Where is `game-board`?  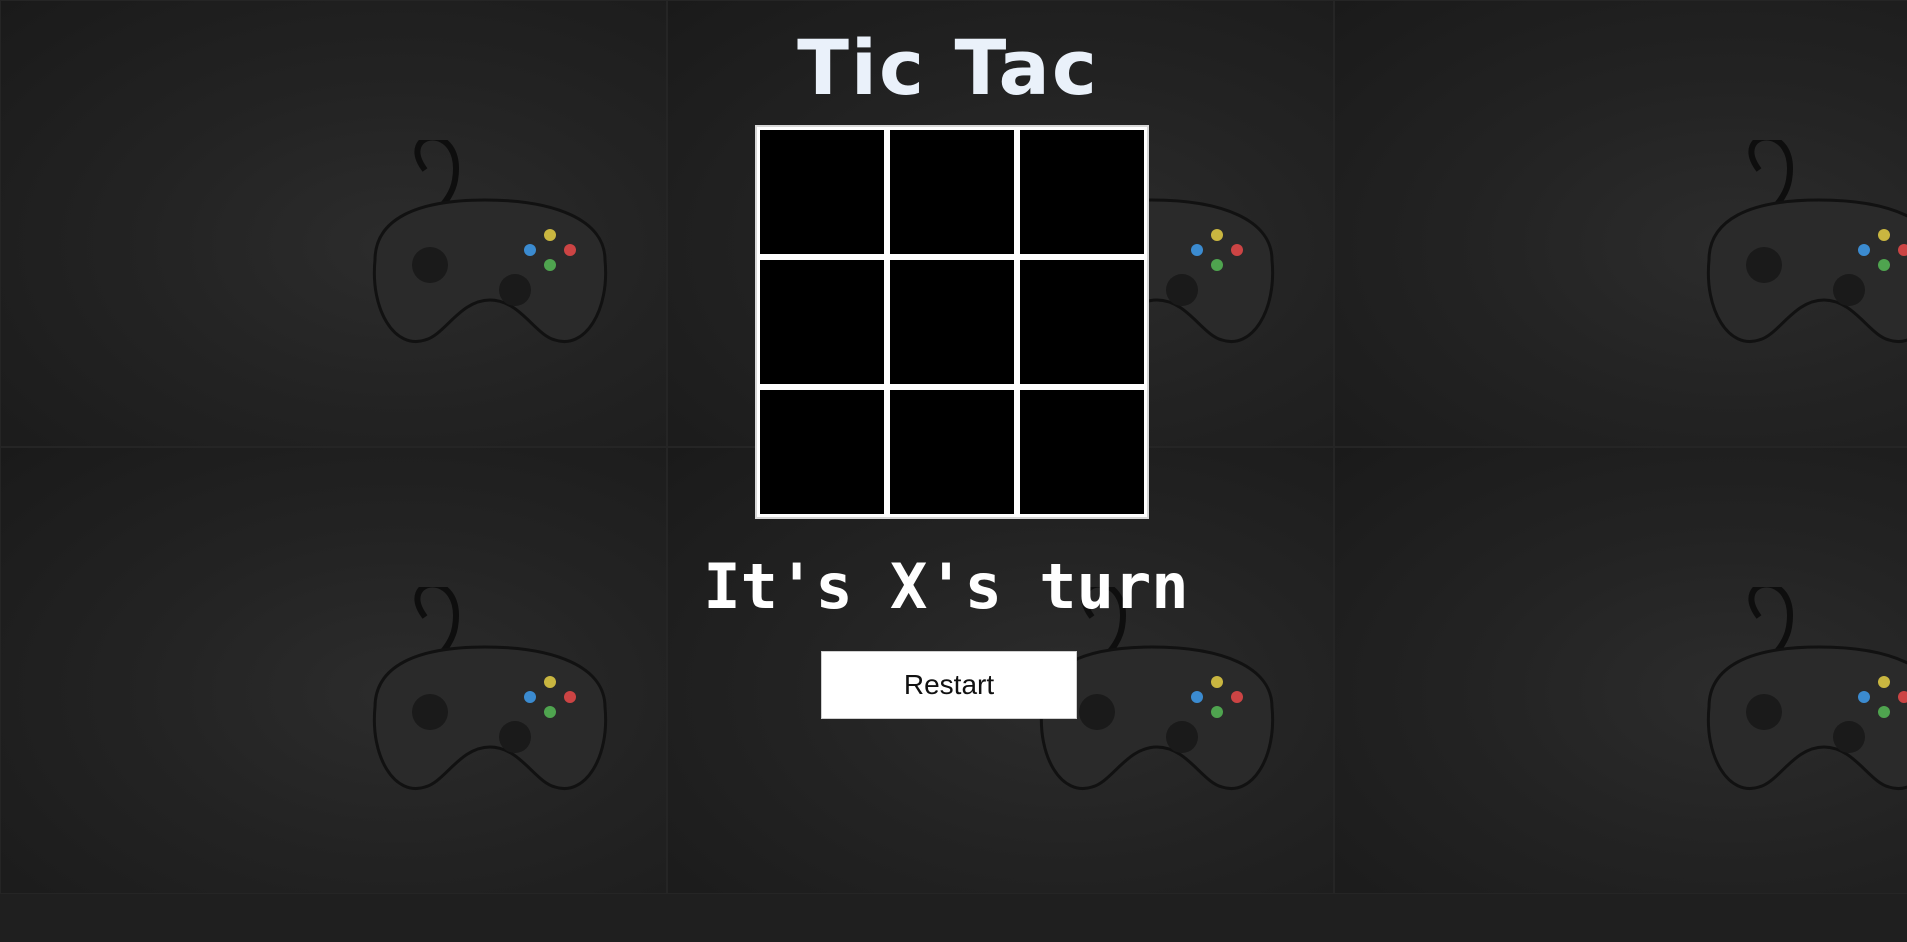
game-board is located at coordinates (952, 322).